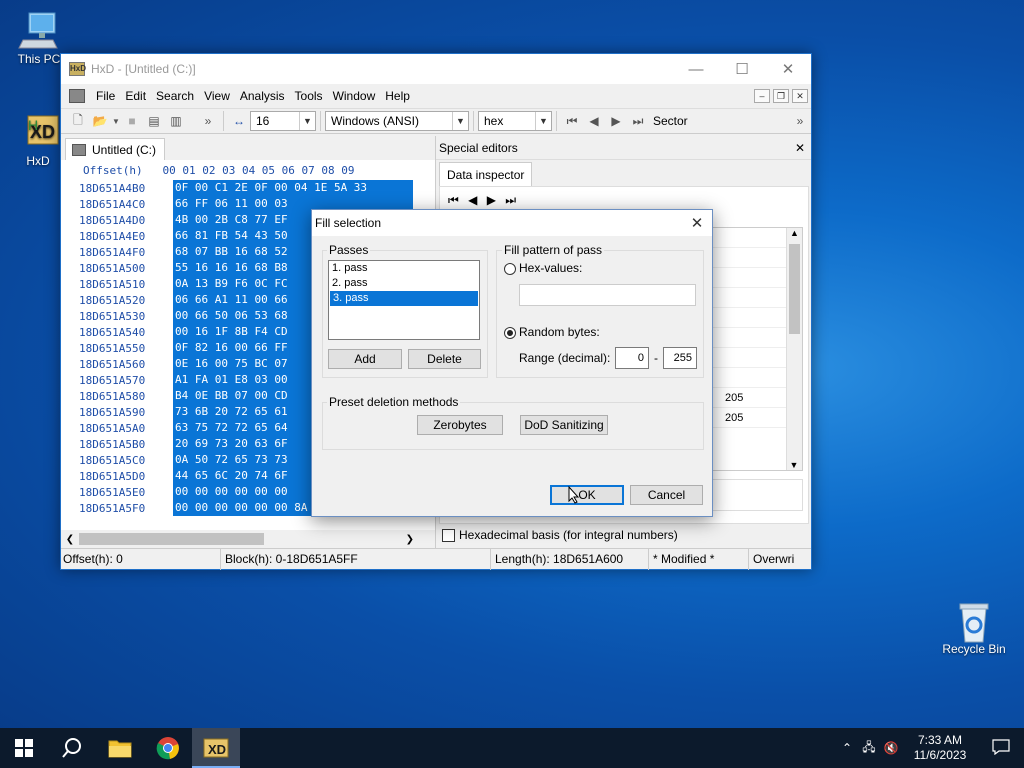  Describe the element at coordinates (510, 268) in the screenshot. I see `radio-off` at that location.